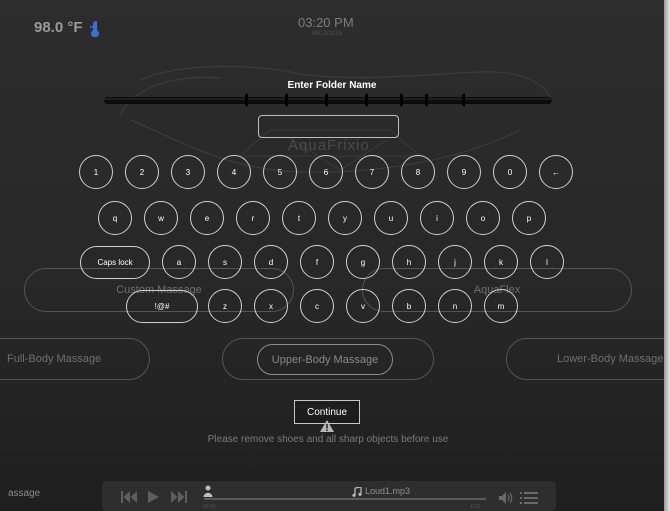 This screenshot has height=511, width=670. Describe the element at coordinates (464, 172) in the screenshot. I see `key-9: 9` at that location.